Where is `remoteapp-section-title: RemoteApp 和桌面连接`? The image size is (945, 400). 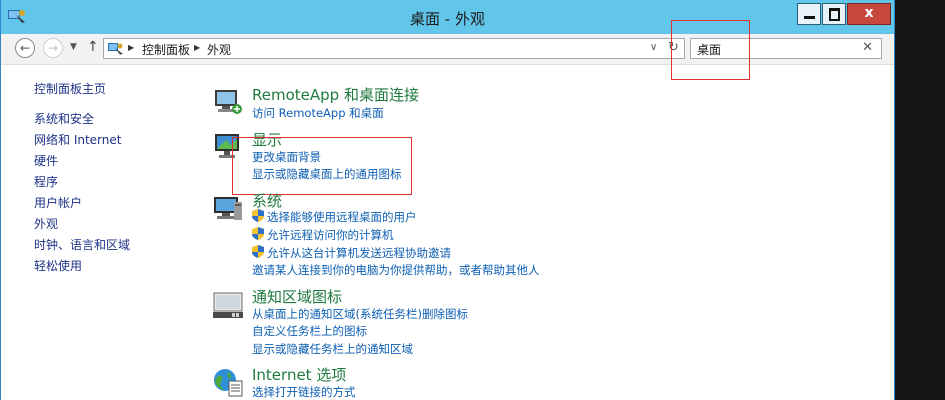 remoteapp-section-title: RemoteApp 和桌面连接 is located at coordinates (335, 94).